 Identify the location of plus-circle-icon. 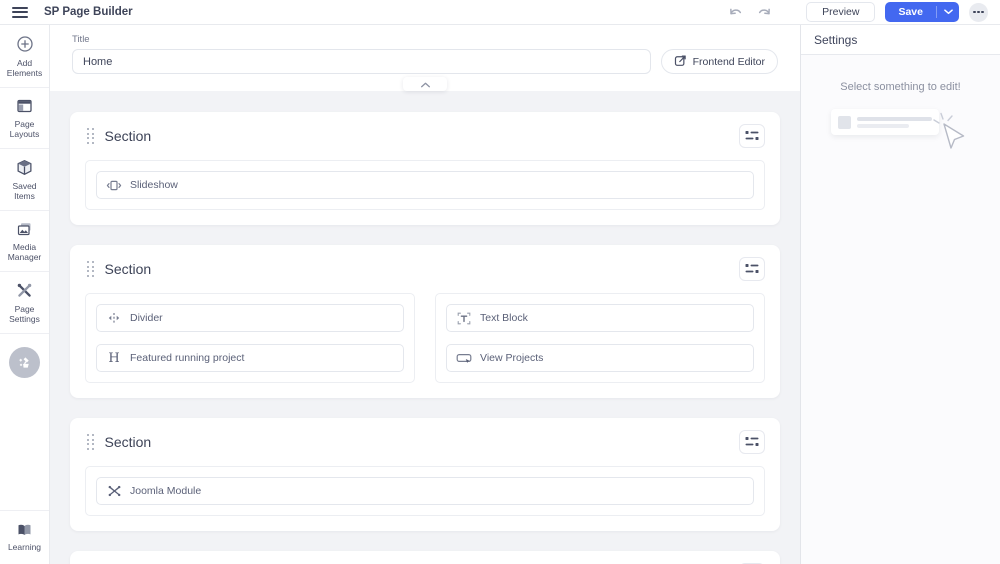
(25, 44).